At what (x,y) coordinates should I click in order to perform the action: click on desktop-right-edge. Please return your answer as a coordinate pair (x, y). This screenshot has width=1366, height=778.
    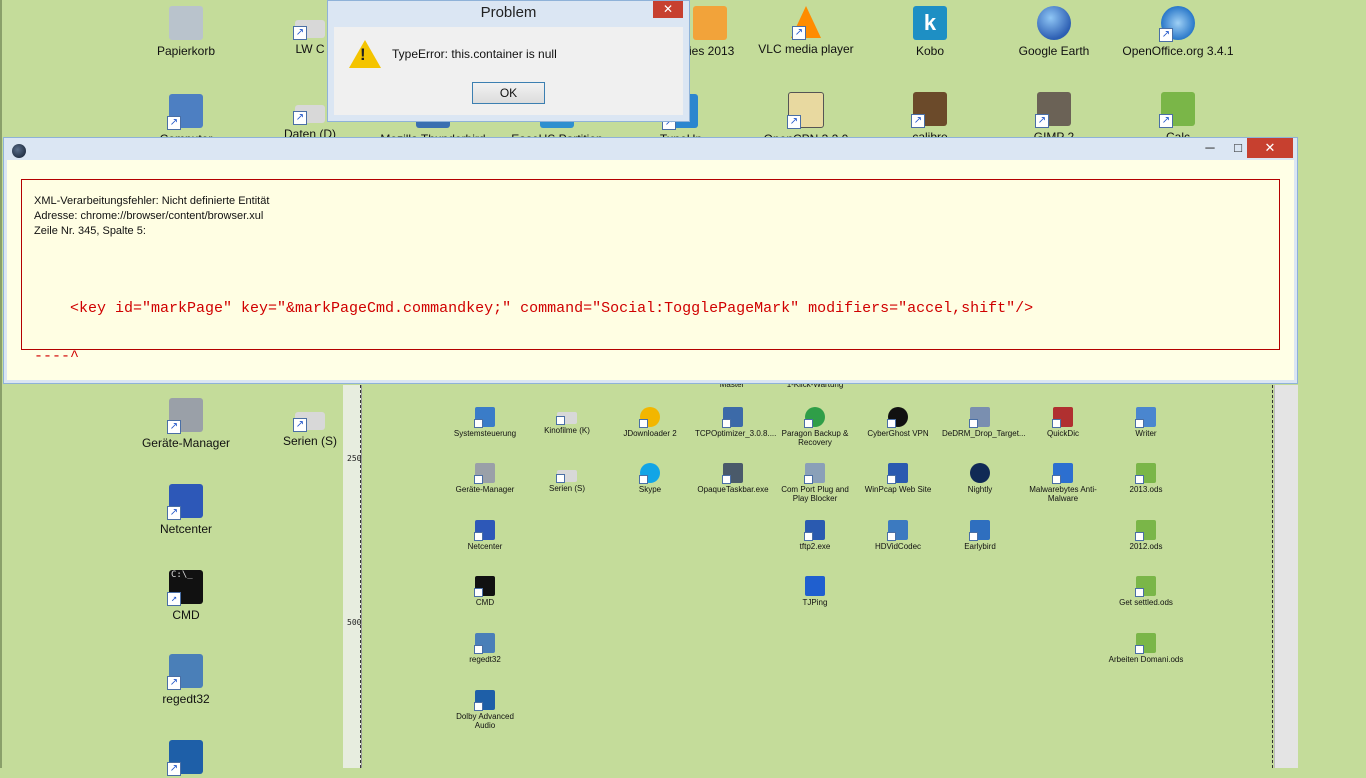
    Looking at the image, I should click on (1332, 576).